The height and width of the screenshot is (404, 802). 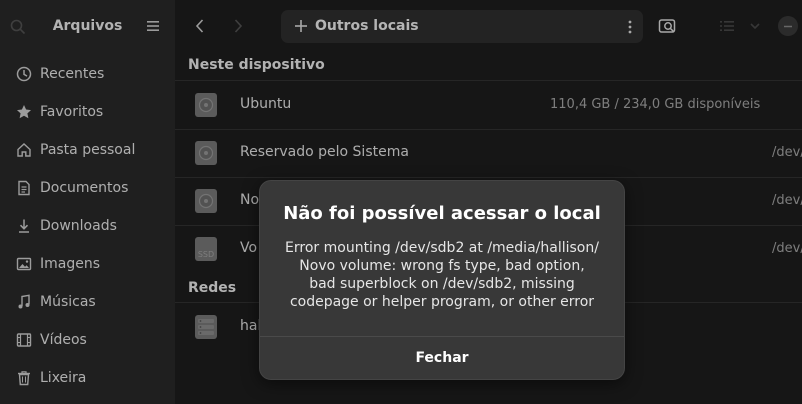 I want to click on close-button: Fechar, so click(x=442, y=358).